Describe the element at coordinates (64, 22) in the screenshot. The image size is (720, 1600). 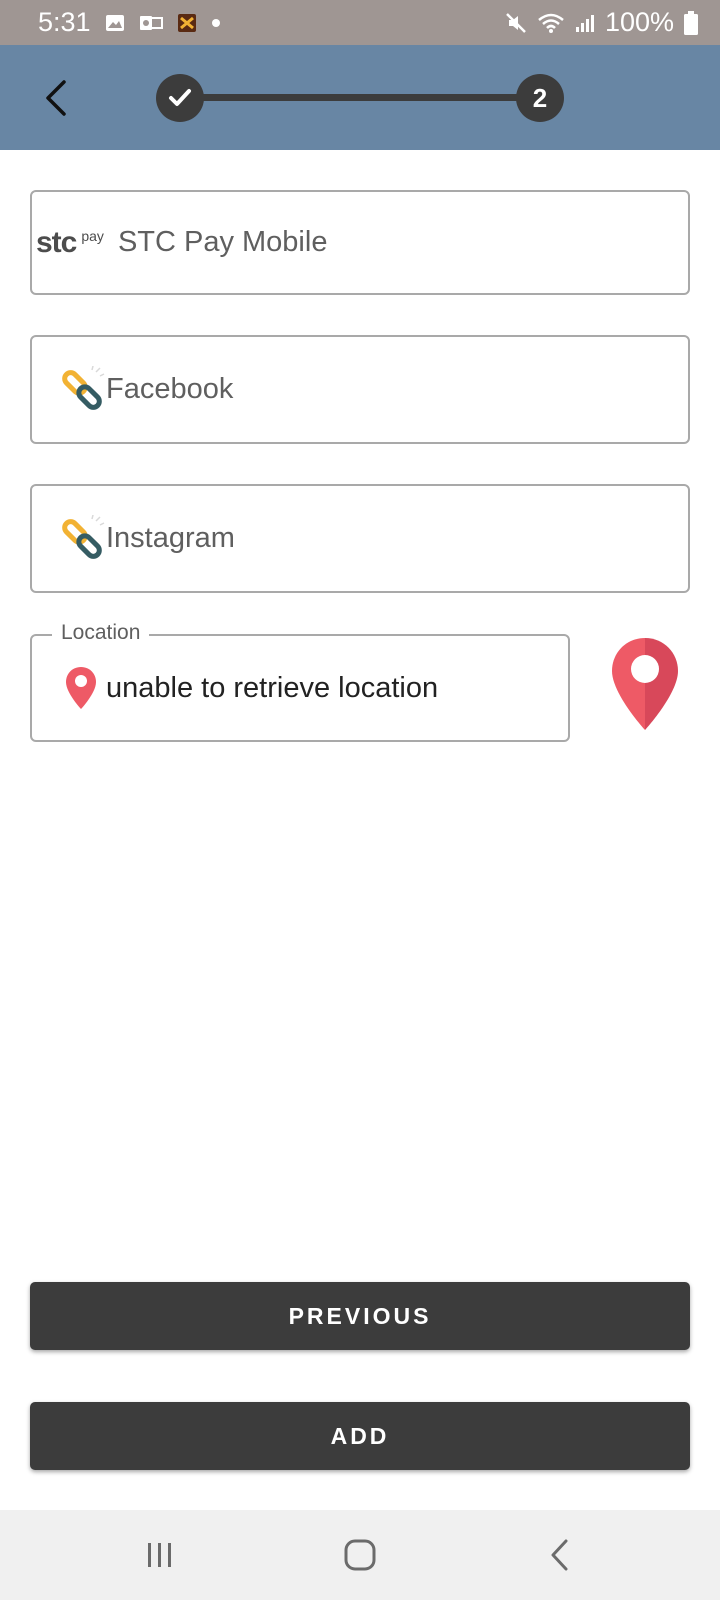
I see `status-time: 5:31` at that location.